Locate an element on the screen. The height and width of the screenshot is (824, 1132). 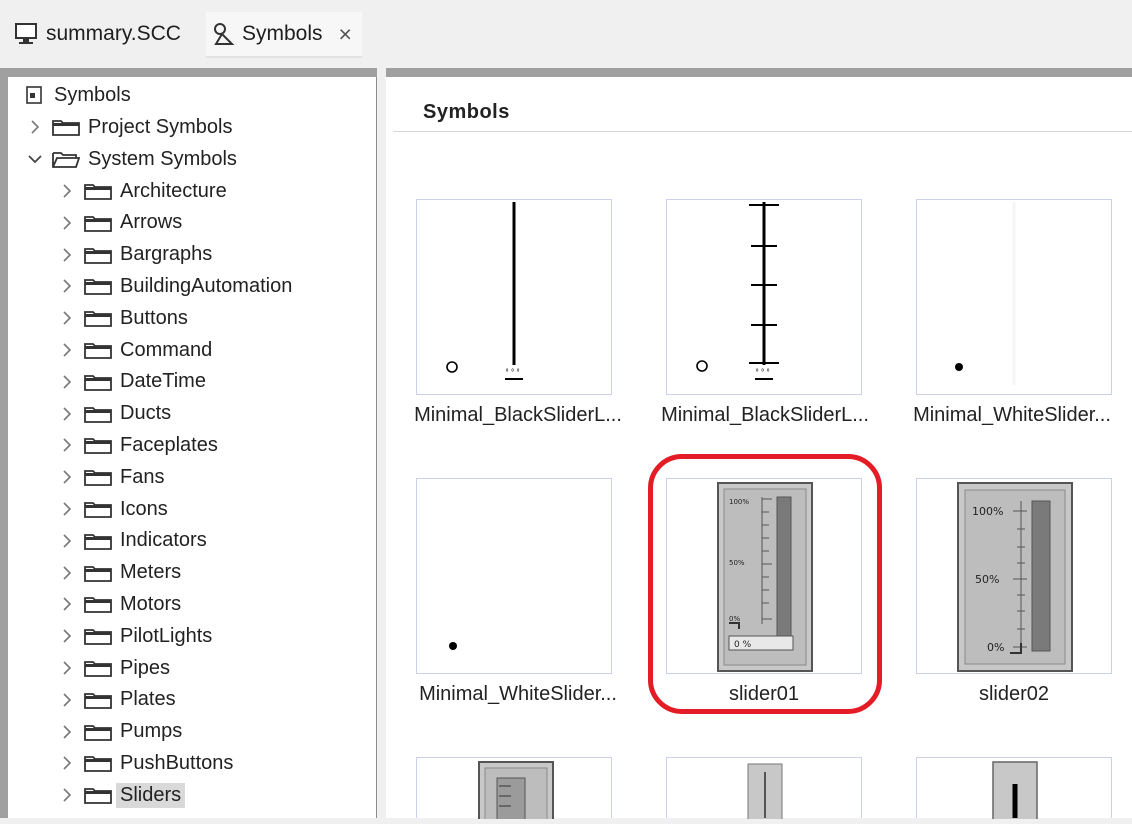
tree-item-label: System Symbols is located at coordinates (162, 158).